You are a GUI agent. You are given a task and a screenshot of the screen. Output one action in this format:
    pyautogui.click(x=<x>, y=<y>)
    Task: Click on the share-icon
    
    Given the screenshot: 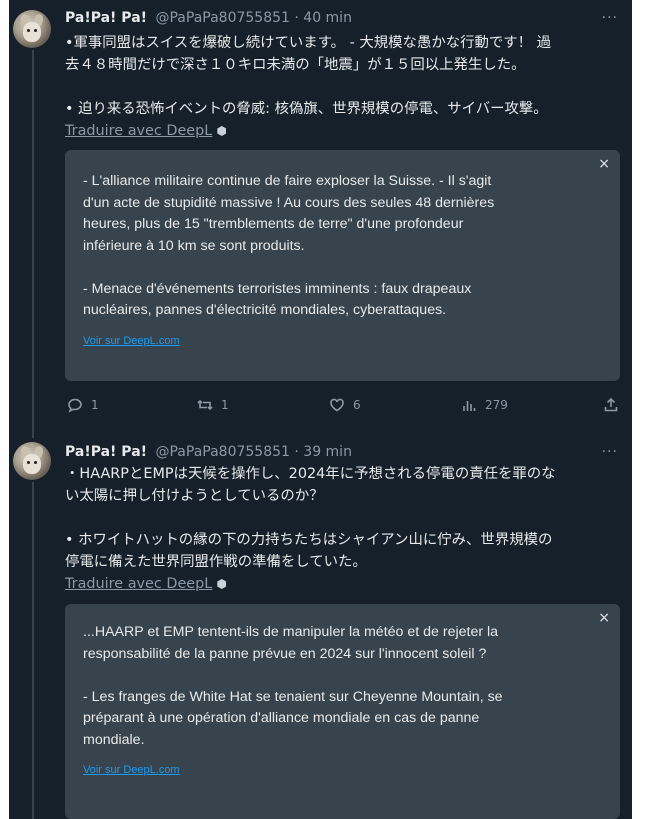 What is the action you would take?
    pyautogui.click(x=611, y=404)
    